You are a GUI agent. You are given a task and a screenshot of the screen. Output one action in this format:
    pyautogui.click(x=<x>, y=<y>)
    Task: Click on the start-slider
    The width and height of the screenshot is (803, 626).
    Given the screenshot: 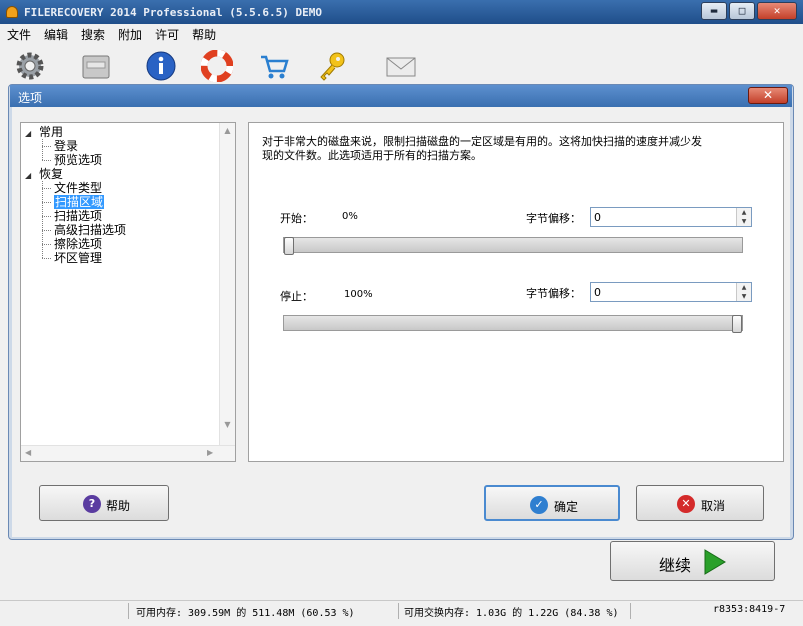 What is the action you would take?
    pyautogui.click(x=513, y=246)
    